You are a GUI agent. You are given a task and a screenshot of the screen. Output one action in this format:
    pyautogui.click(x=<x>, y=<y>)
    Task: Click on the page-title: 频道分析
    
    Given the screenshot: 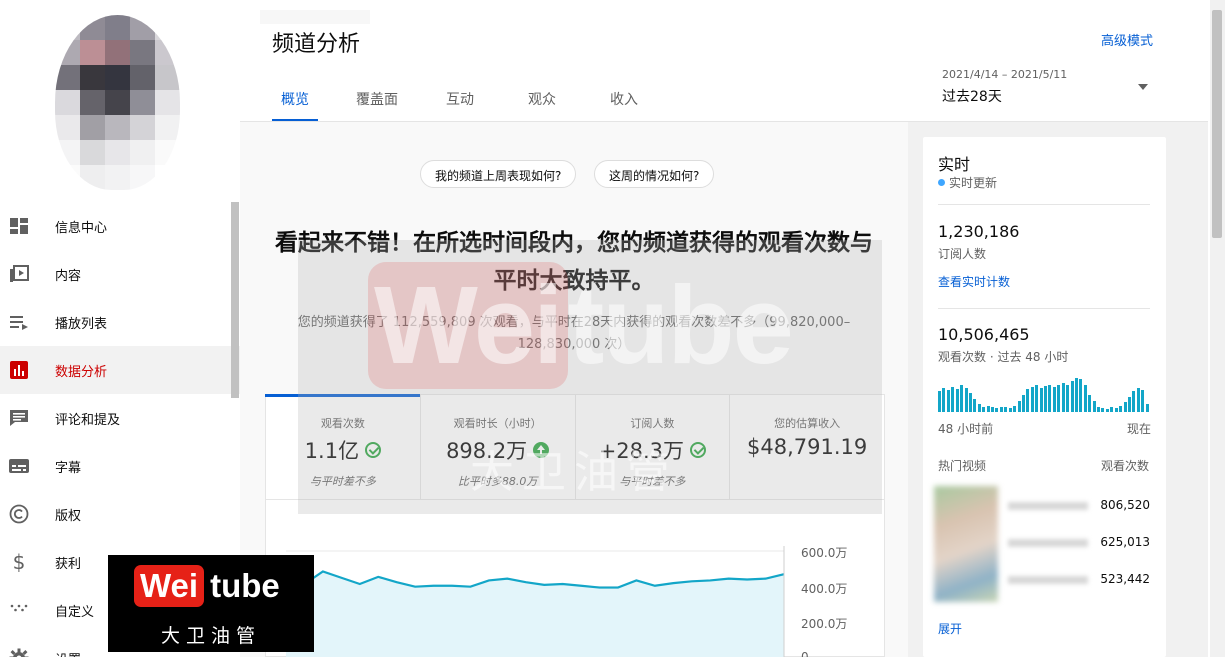 What is the action you would take?
    pyautogui.click(x=316, y=44)
    